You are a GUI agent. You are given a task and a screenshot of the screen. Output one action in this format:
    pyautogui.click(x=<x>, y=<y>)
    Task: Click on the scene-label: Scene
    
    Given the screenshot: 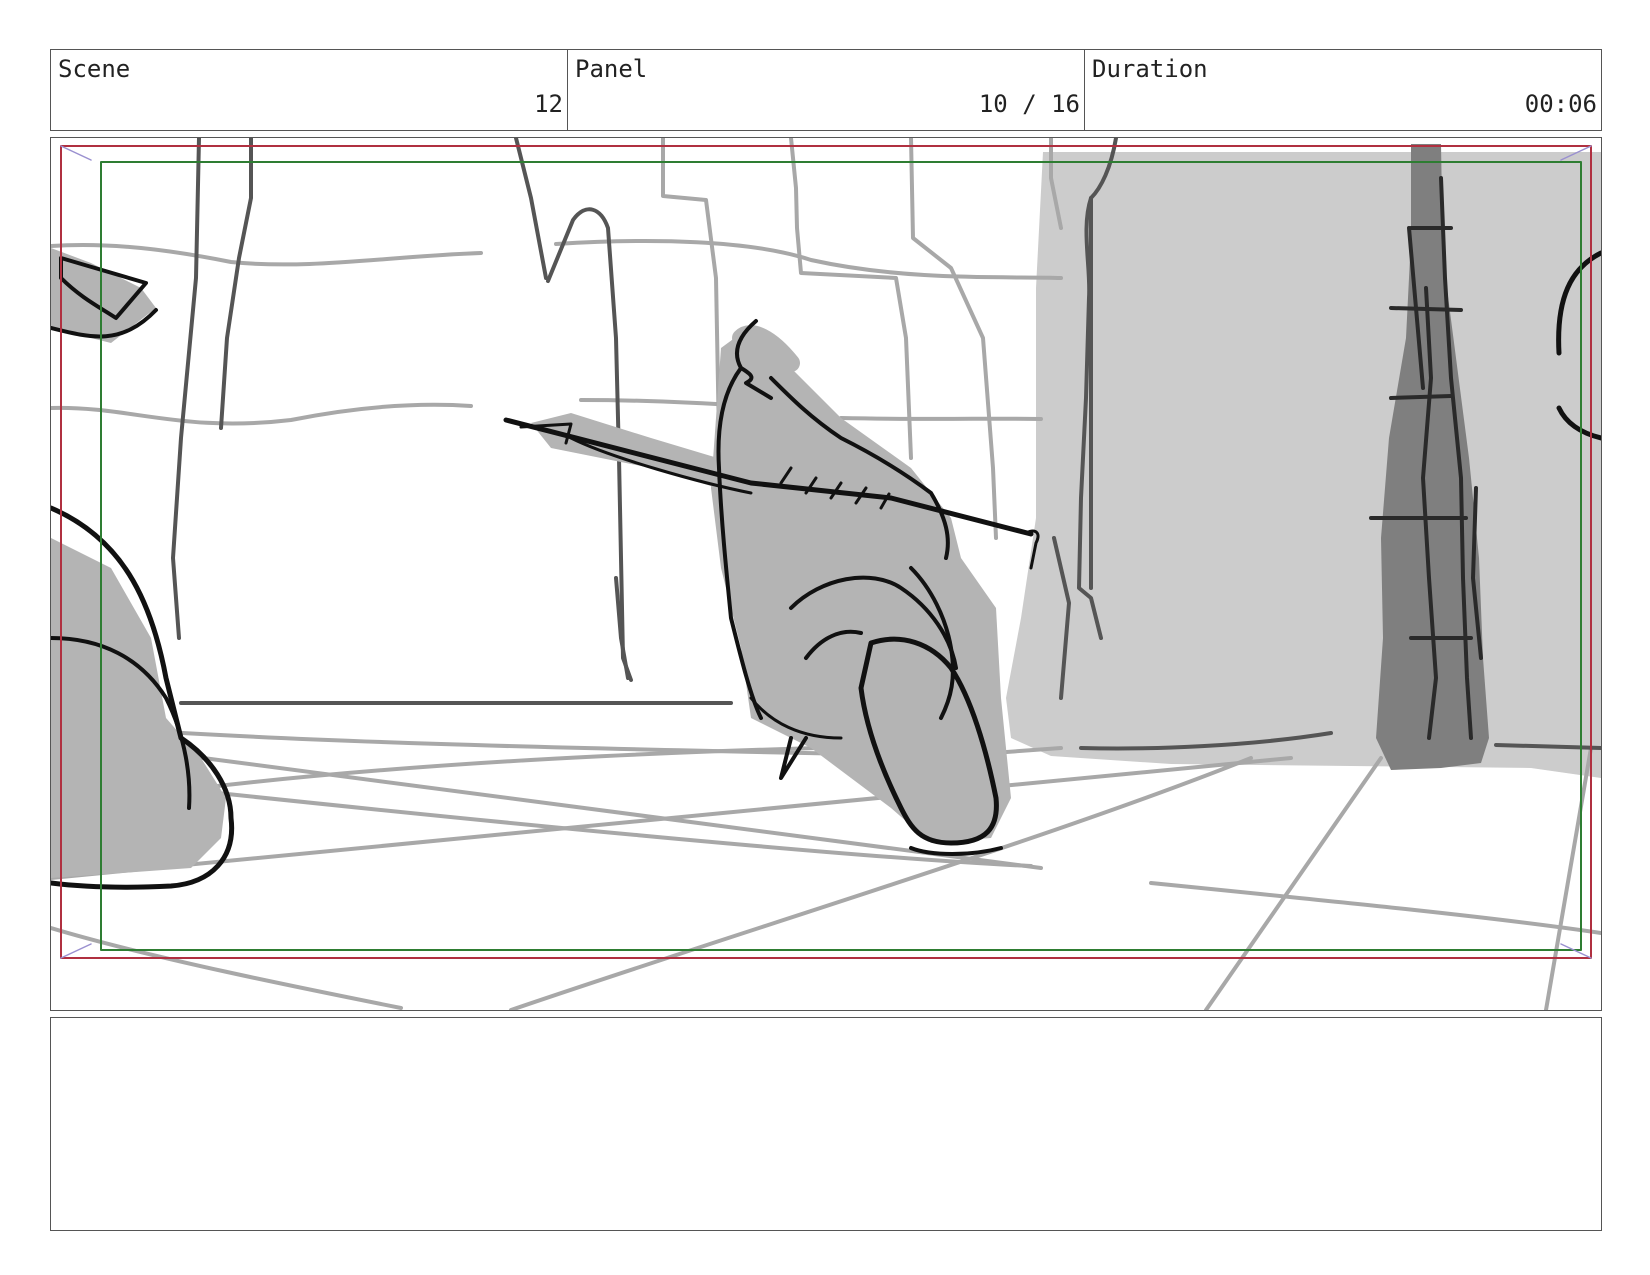 What is the action you would take?
    pyautogui.click(x=94, y=69)
    